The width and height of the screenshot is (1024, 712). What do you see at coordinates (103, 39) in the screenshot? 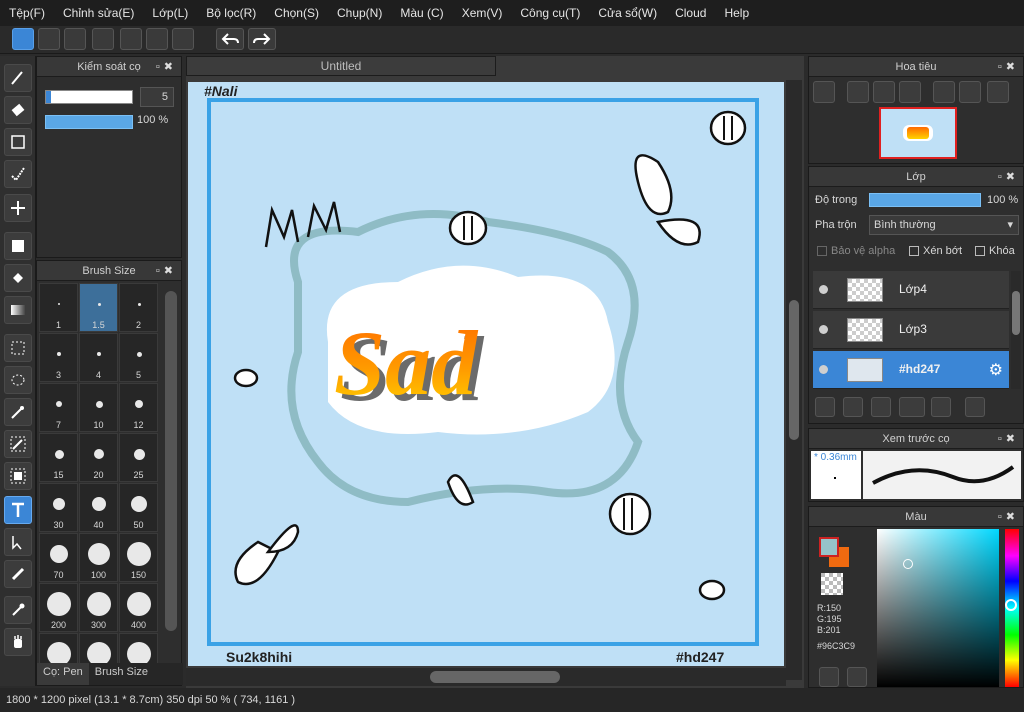
I see `comment-icon` at bounding box center [103, 39].